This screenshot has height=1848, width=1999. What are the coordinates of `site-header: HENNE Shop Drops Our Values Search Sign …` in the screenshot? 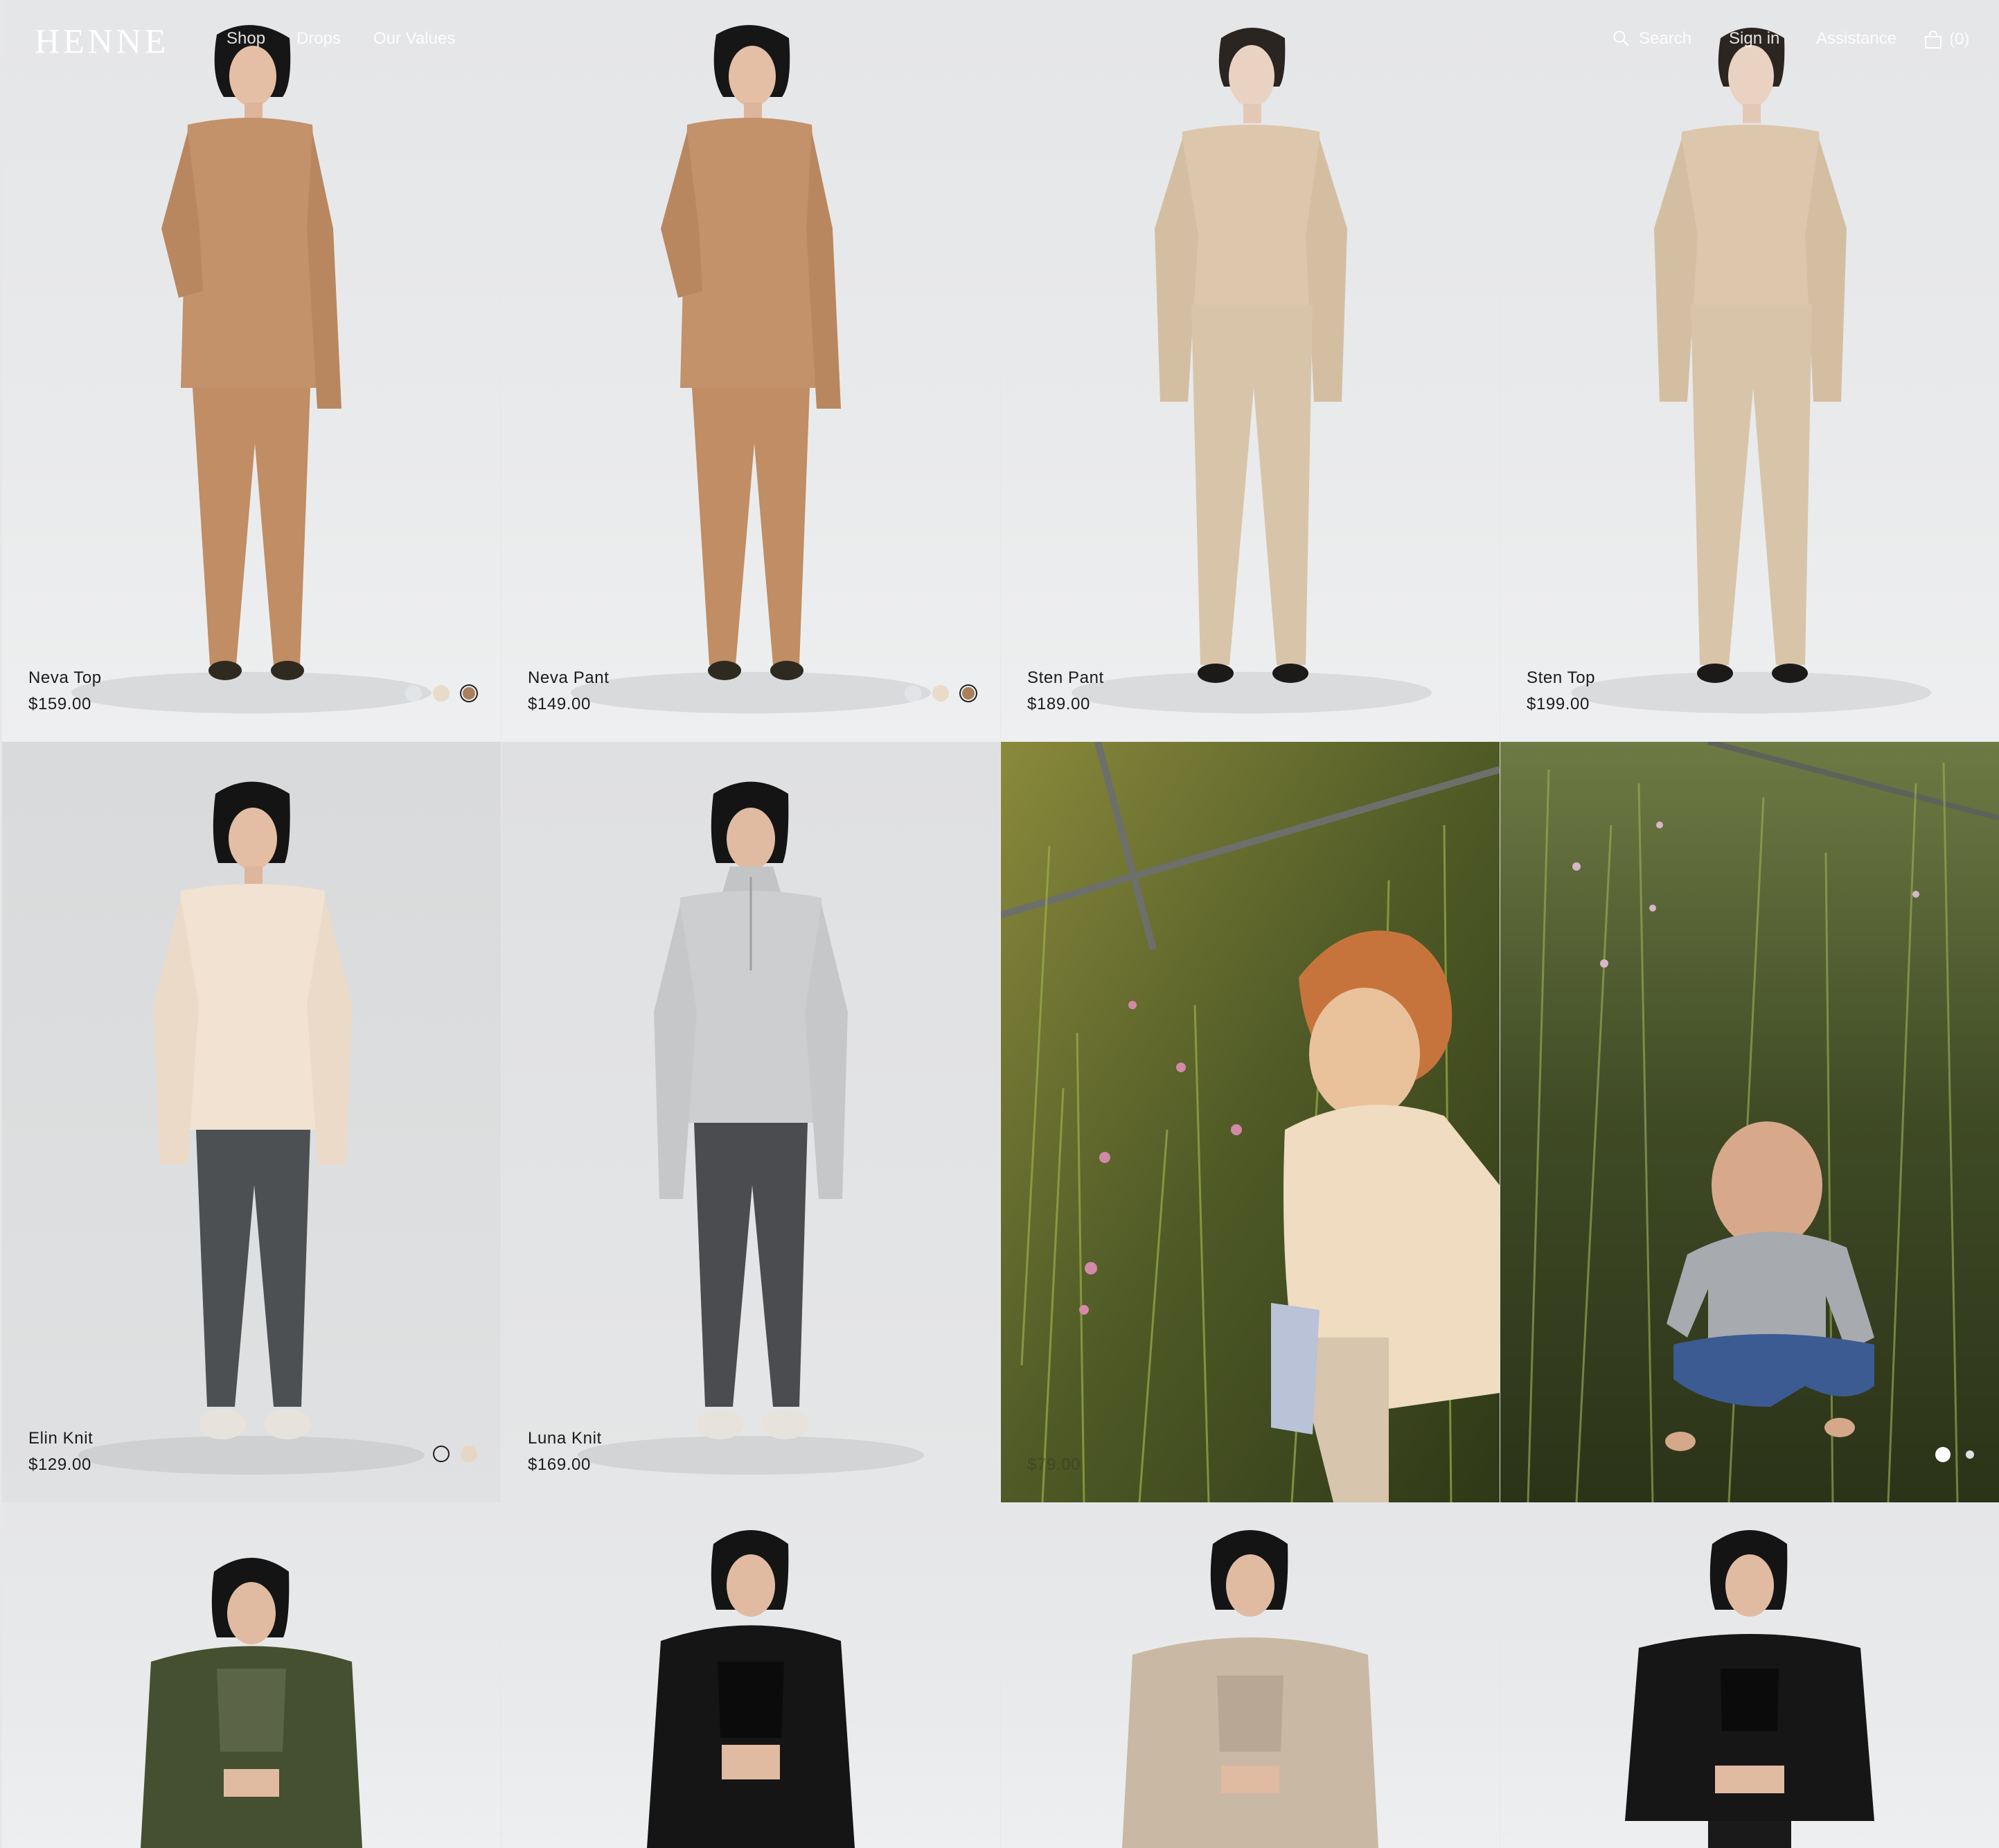 It's located at (1000, 41).